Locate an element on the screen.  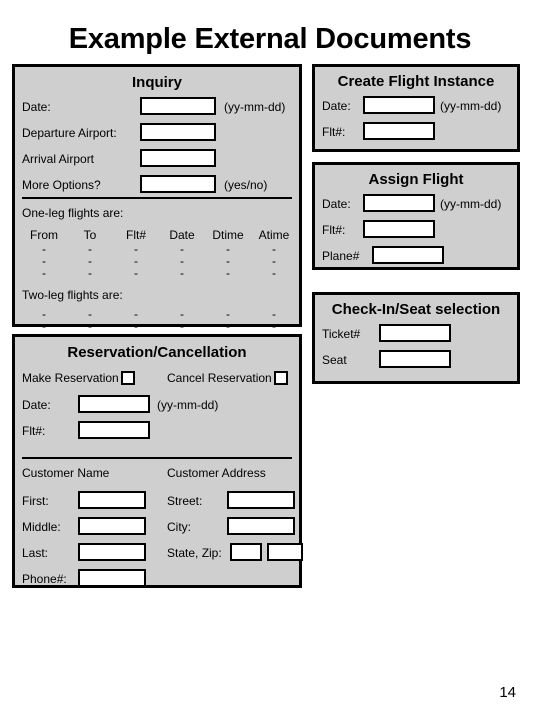
inquiry-arrival-input is located at coordinates (178, 158).